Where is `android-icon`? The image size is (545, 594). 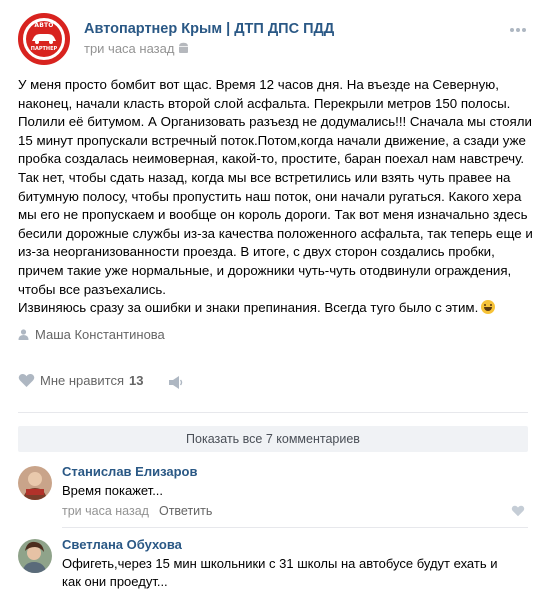
android-icon is located at coordinates (183, 47).